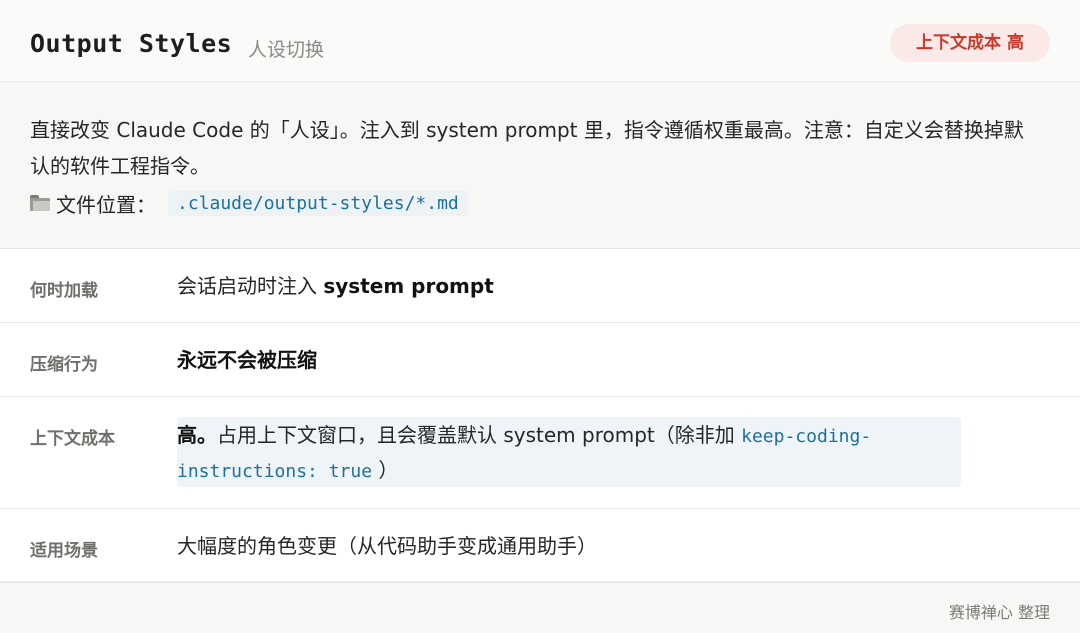  Describe the element at coordinates (106, 204) in the screenshot. I see `file-location-label: 文件位置：` at that location.